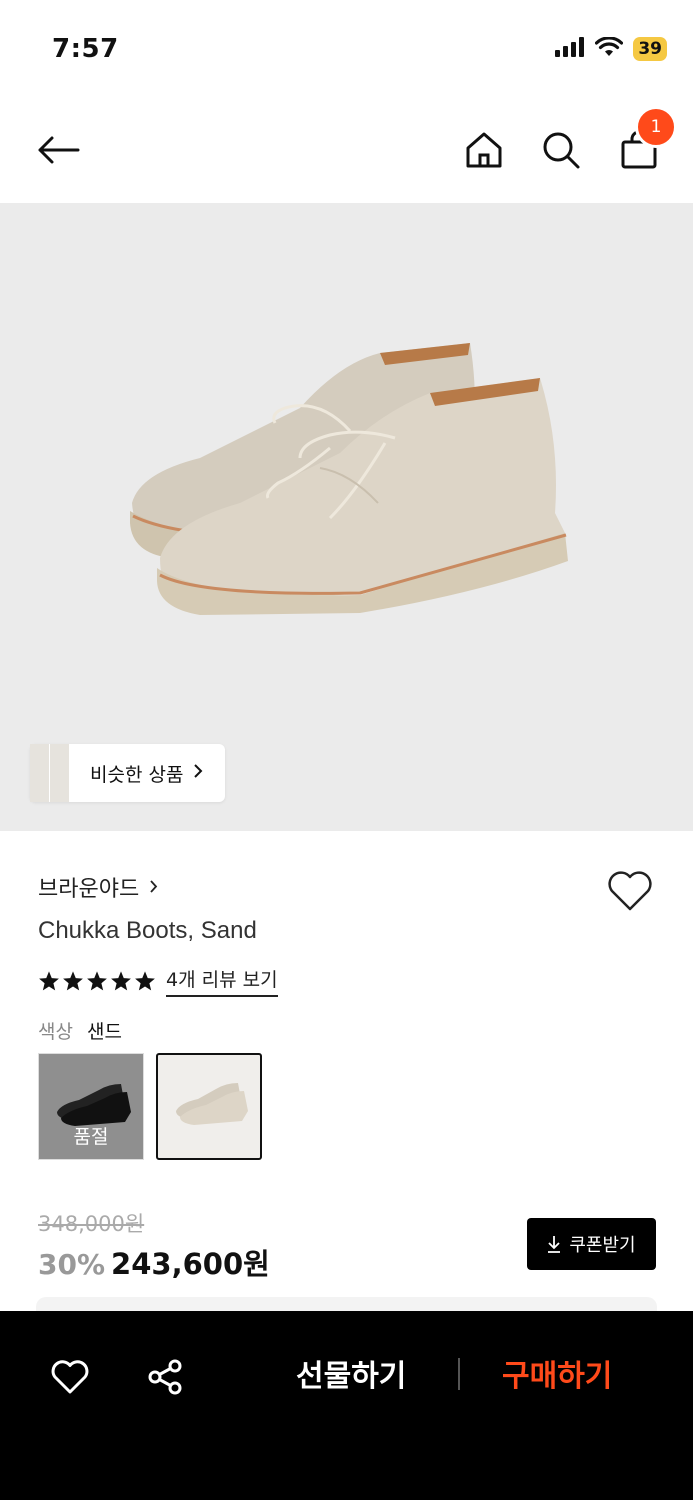 The image size is (693, 1500). What do you see at coordinates (158, 981) in the screenshot?
I see `rating-row: 4개 리뷰 보기` at bounding box center [158, 981].